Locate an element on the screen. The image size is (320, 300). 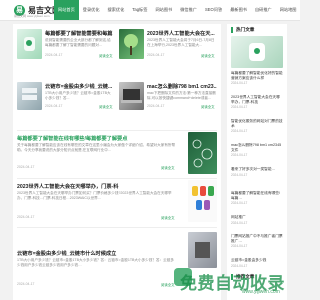
sidebar-featured-image is located at coordinates (257, 52).